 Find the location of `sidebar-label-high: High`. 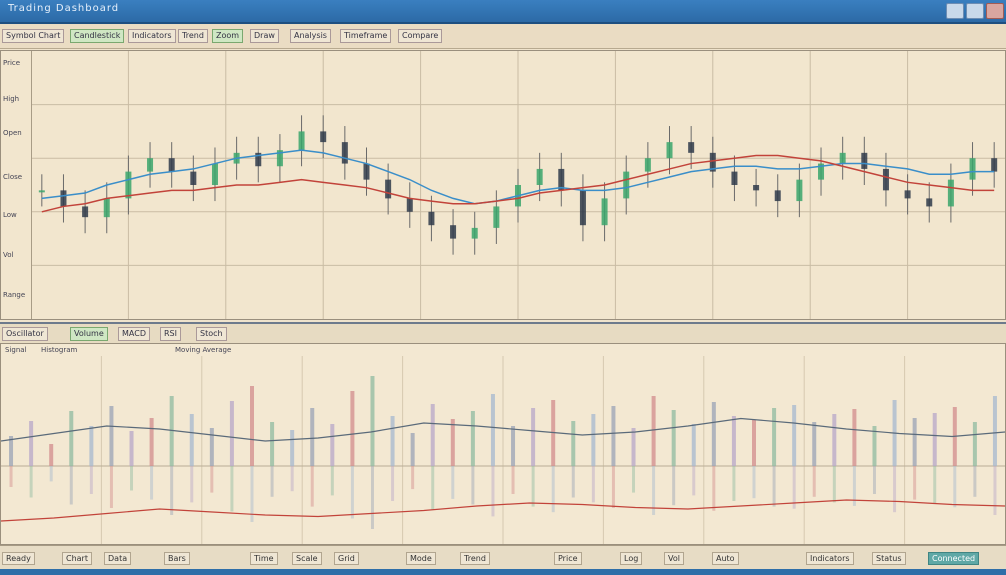

sidebar-label-high: High is located at coordinates (11, 99).